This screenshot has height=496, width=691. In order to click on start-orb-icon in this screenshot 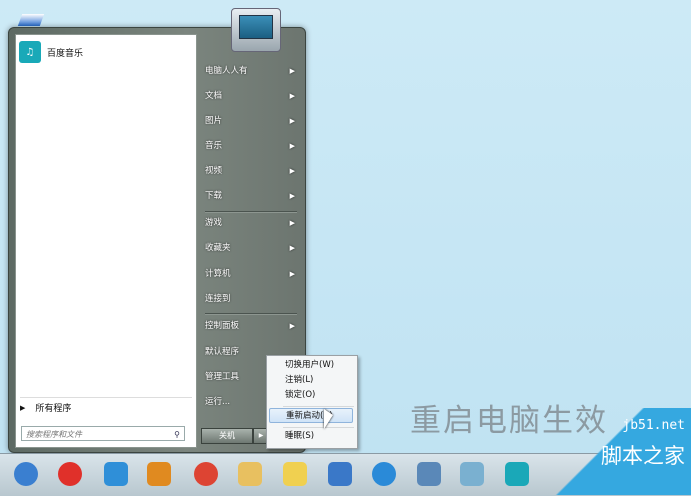, I will do `click(26, 474)`.